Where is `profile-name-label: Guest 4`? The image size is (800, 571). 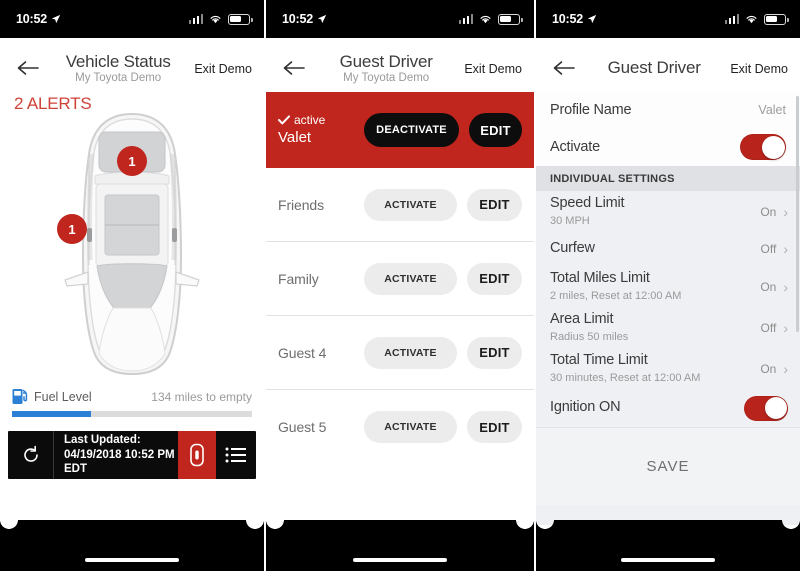
profile-name-label: Guest 4 is located at coordinates (302, 352).